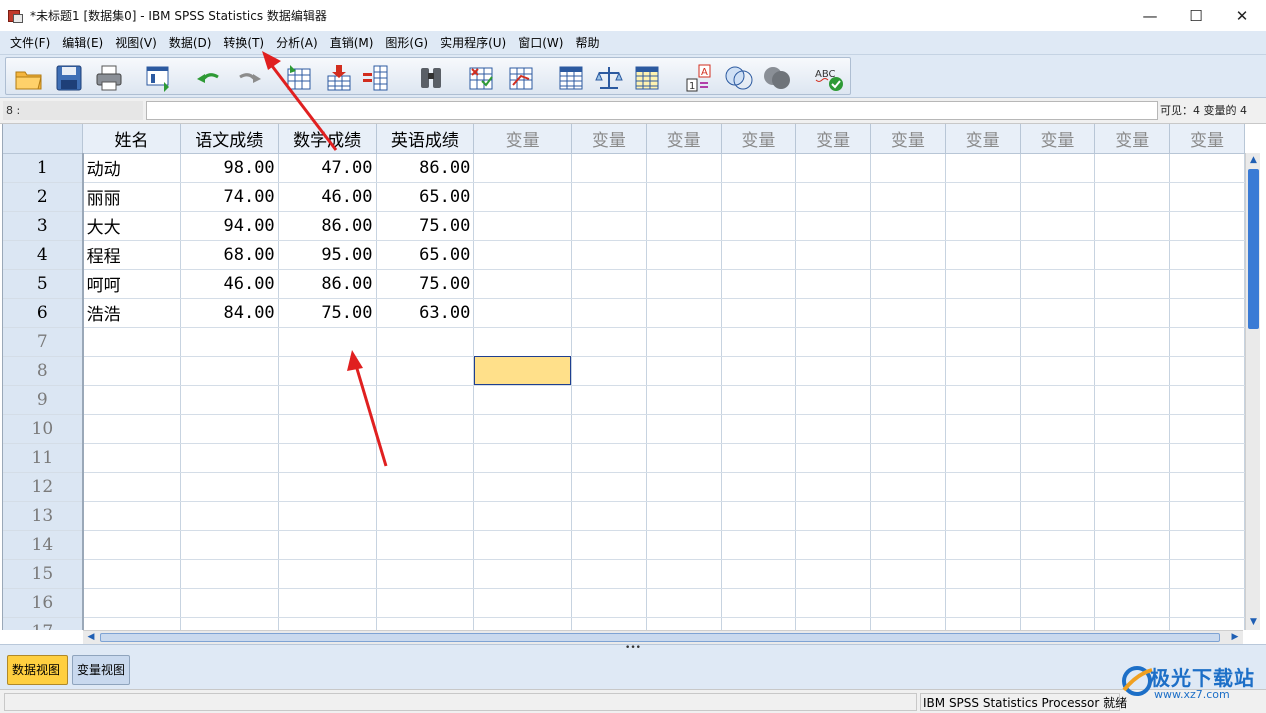 The height and width of the screenshot is (713, 1266). Describe the element at coordinates (131, 226) in the screenshot. I see `data-cell: 大大` at that location.